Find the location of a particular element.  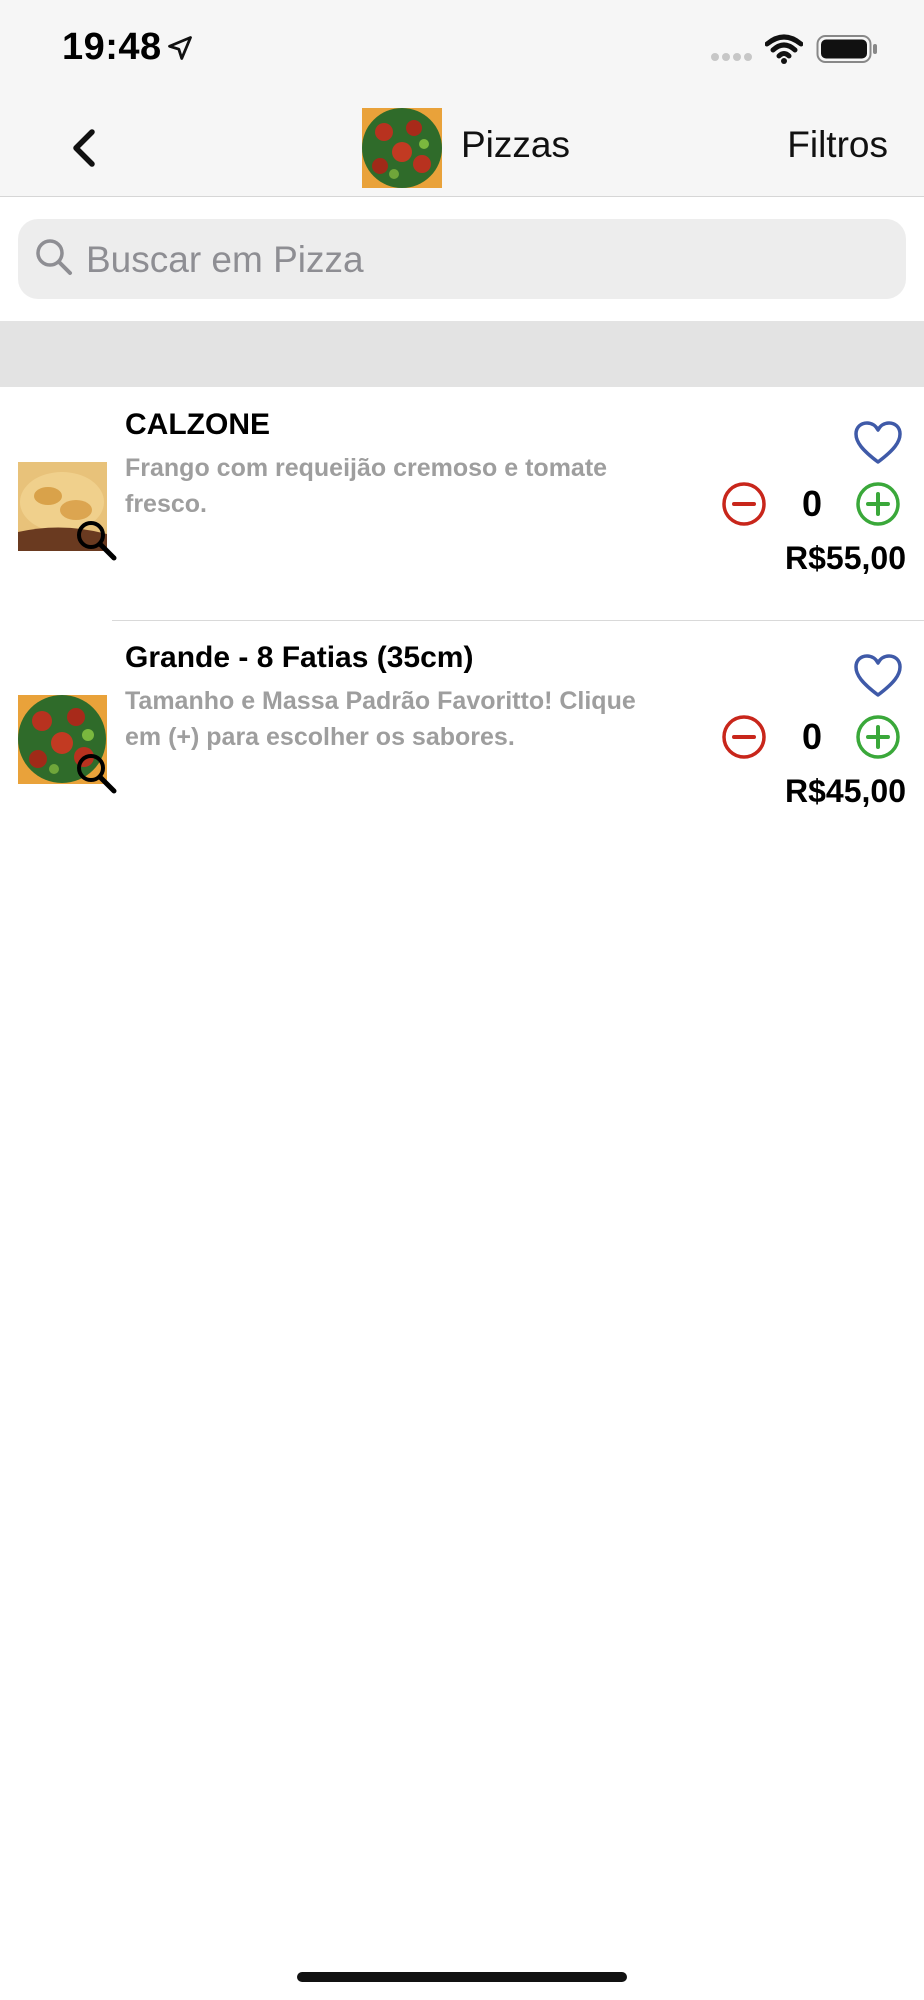

product-price: R$45,00 is located at coordinates (845, 791).